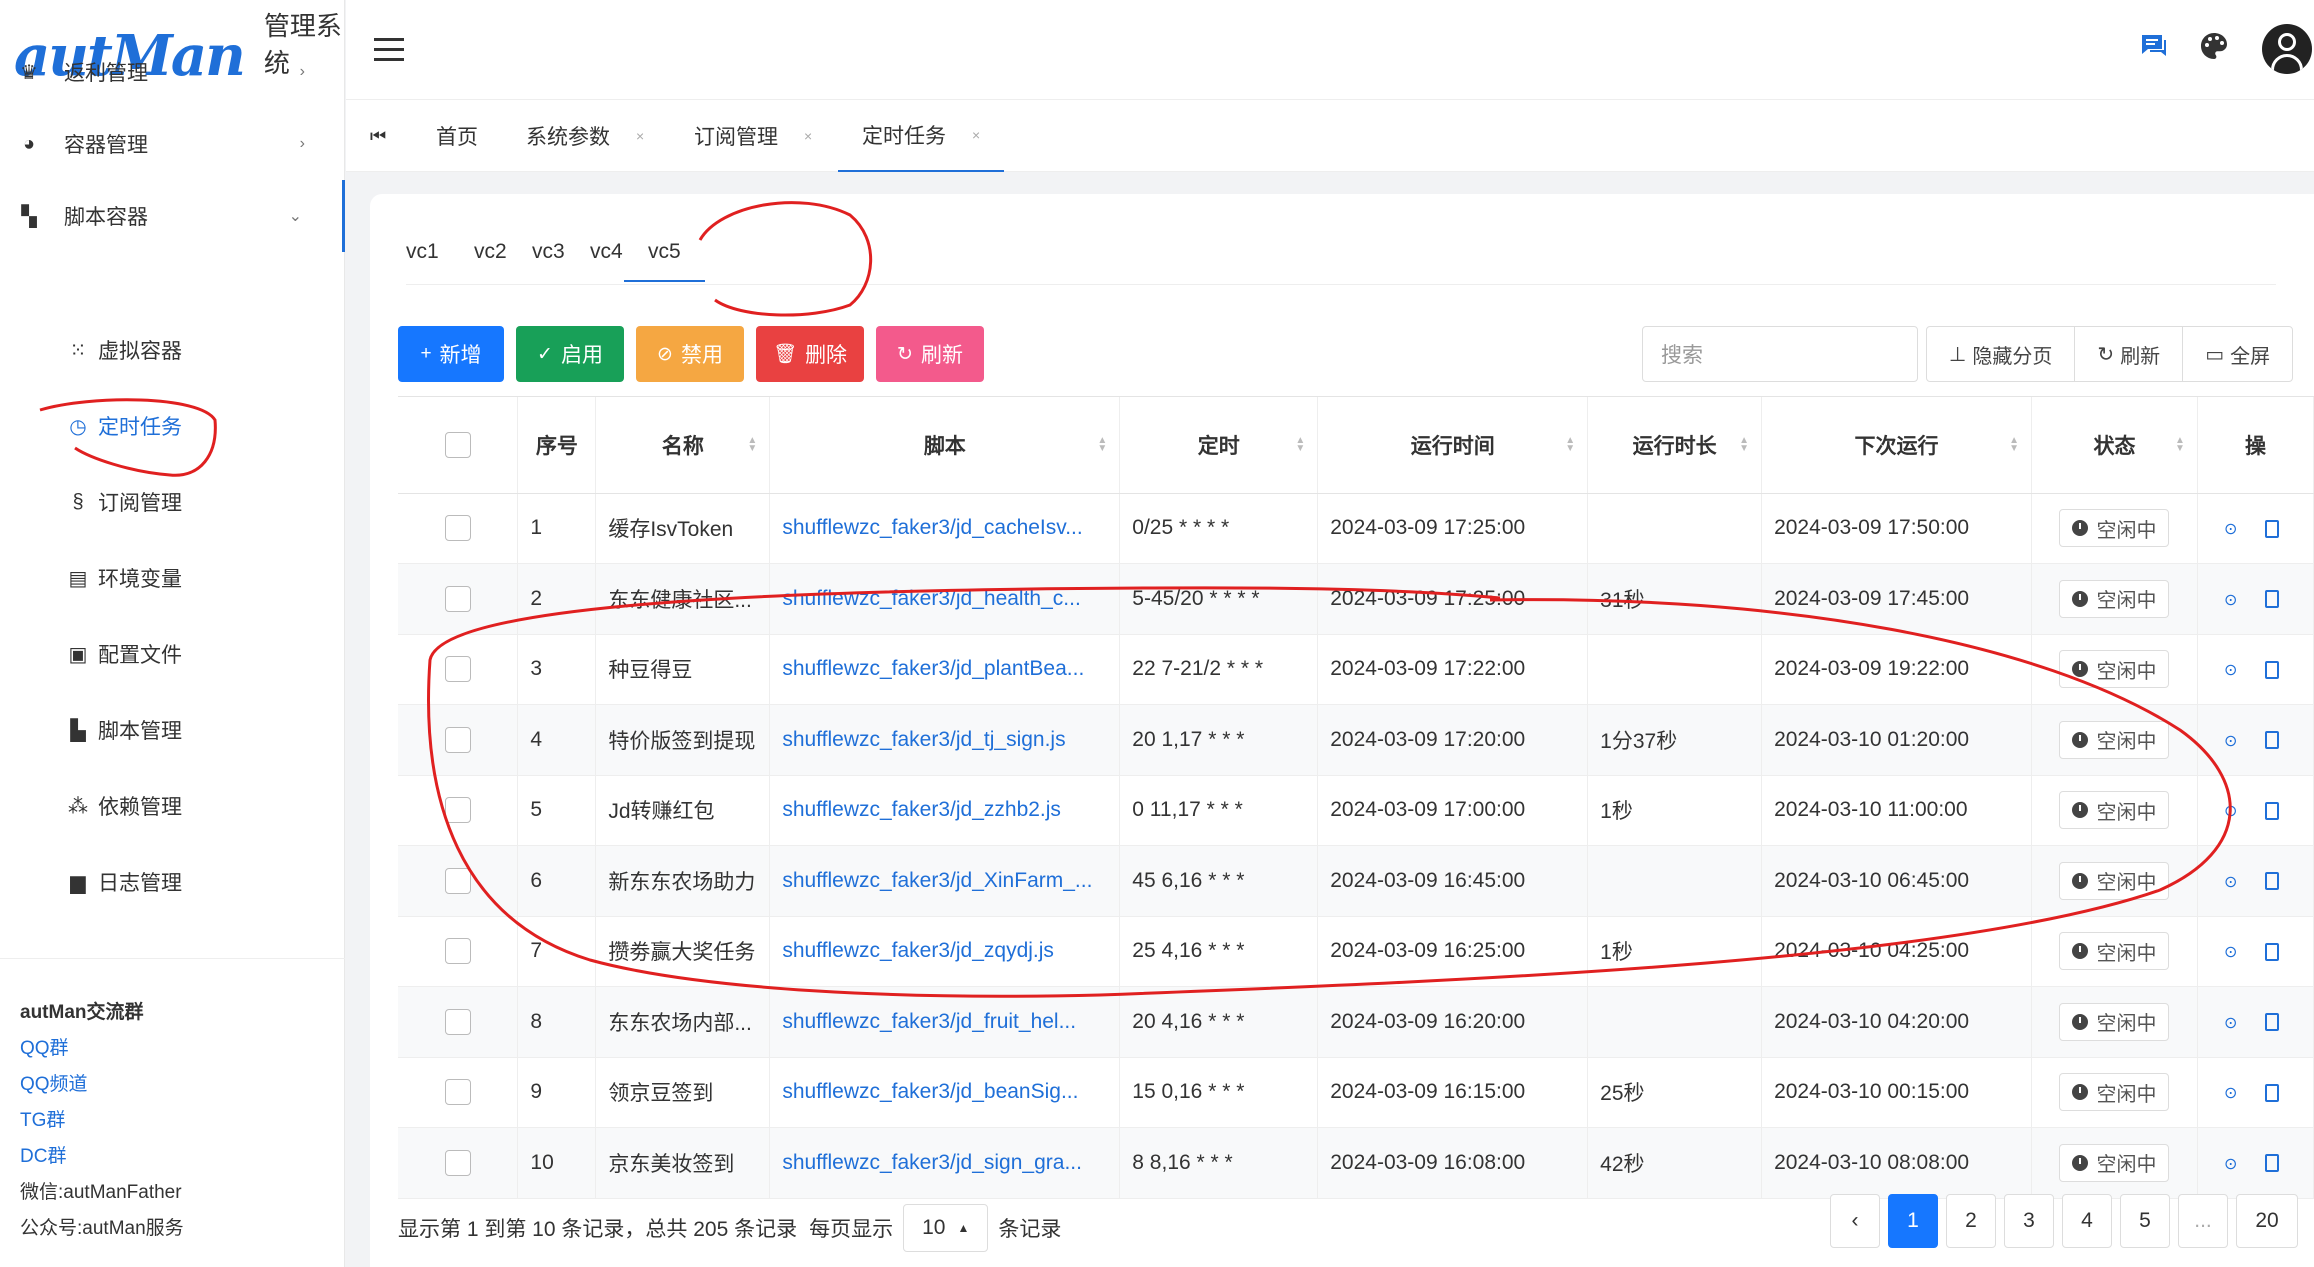 This screenshot has height=1267, width=2314. Describe the element at coordinates (172, 730) in the screenshot. I see `sidebar-item-script-mgmt: ▙ 脚本管理` at that location.